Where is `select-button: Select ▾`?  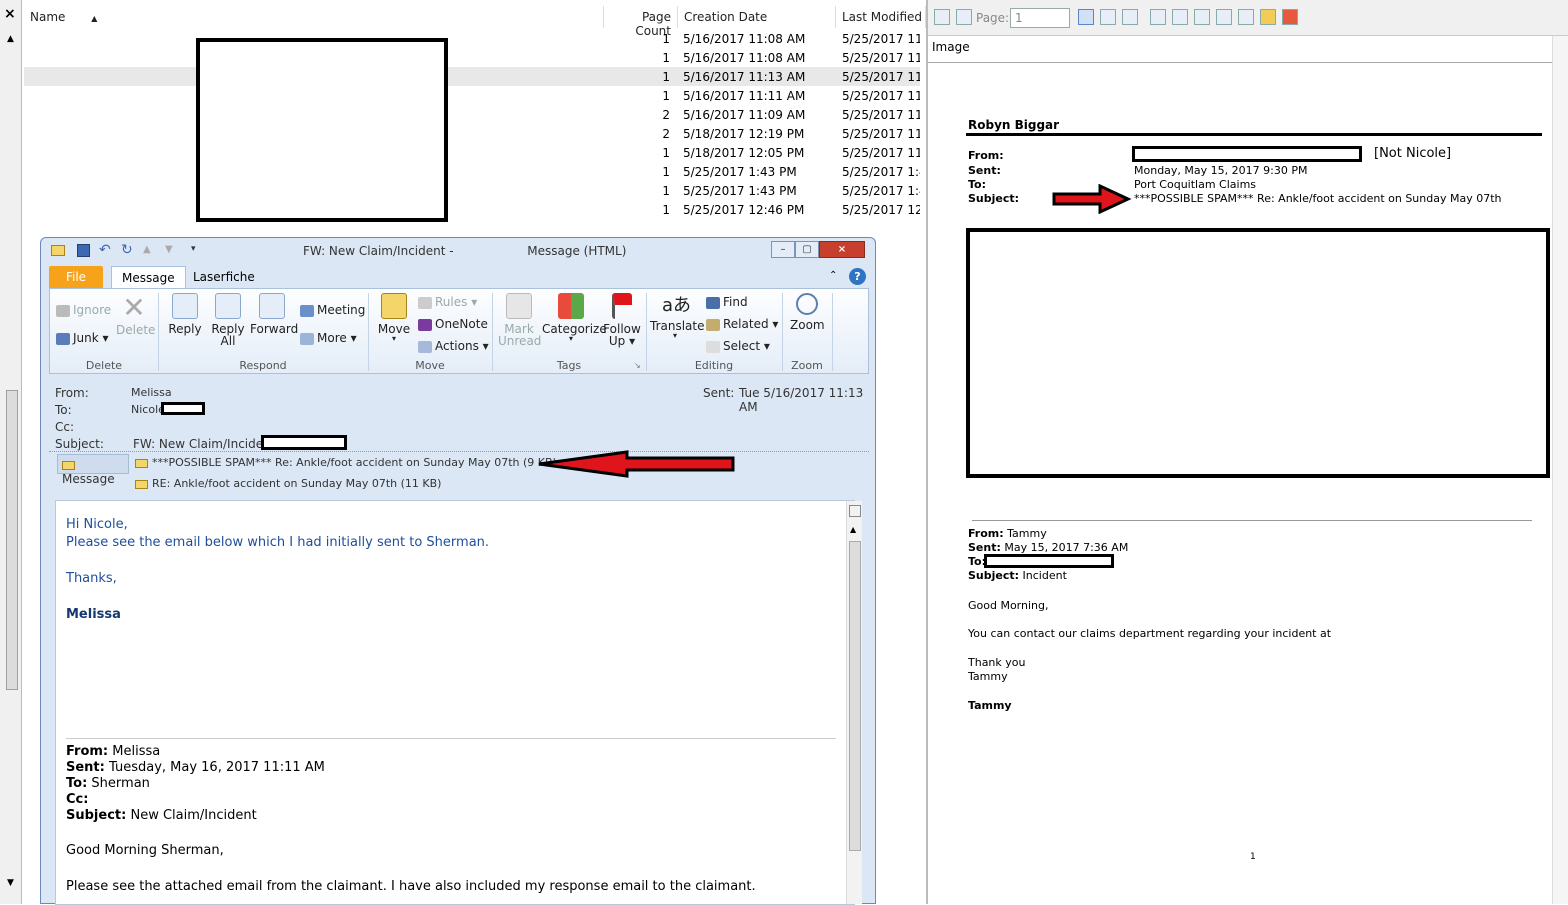 select-button: Select ▾ is located at coordinates (738, 346).